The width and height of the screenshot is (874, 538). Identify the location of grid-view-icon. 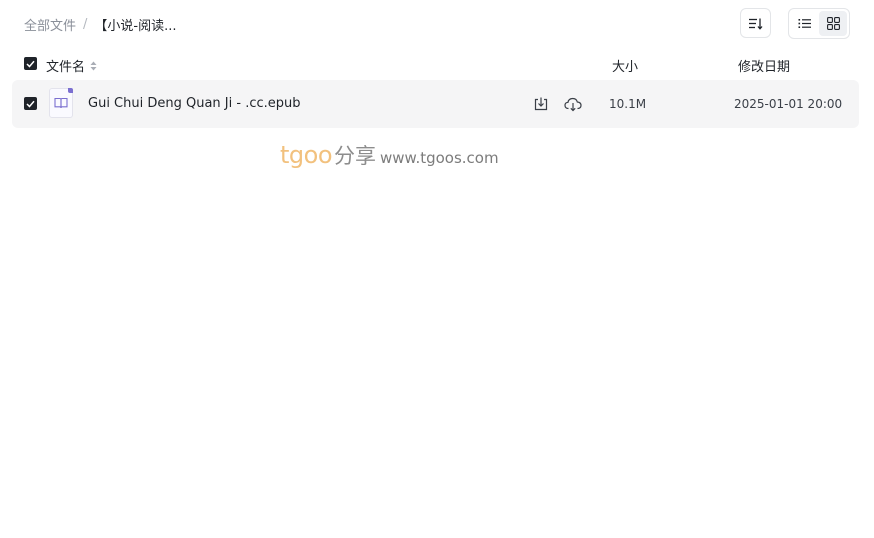
(833, 23).